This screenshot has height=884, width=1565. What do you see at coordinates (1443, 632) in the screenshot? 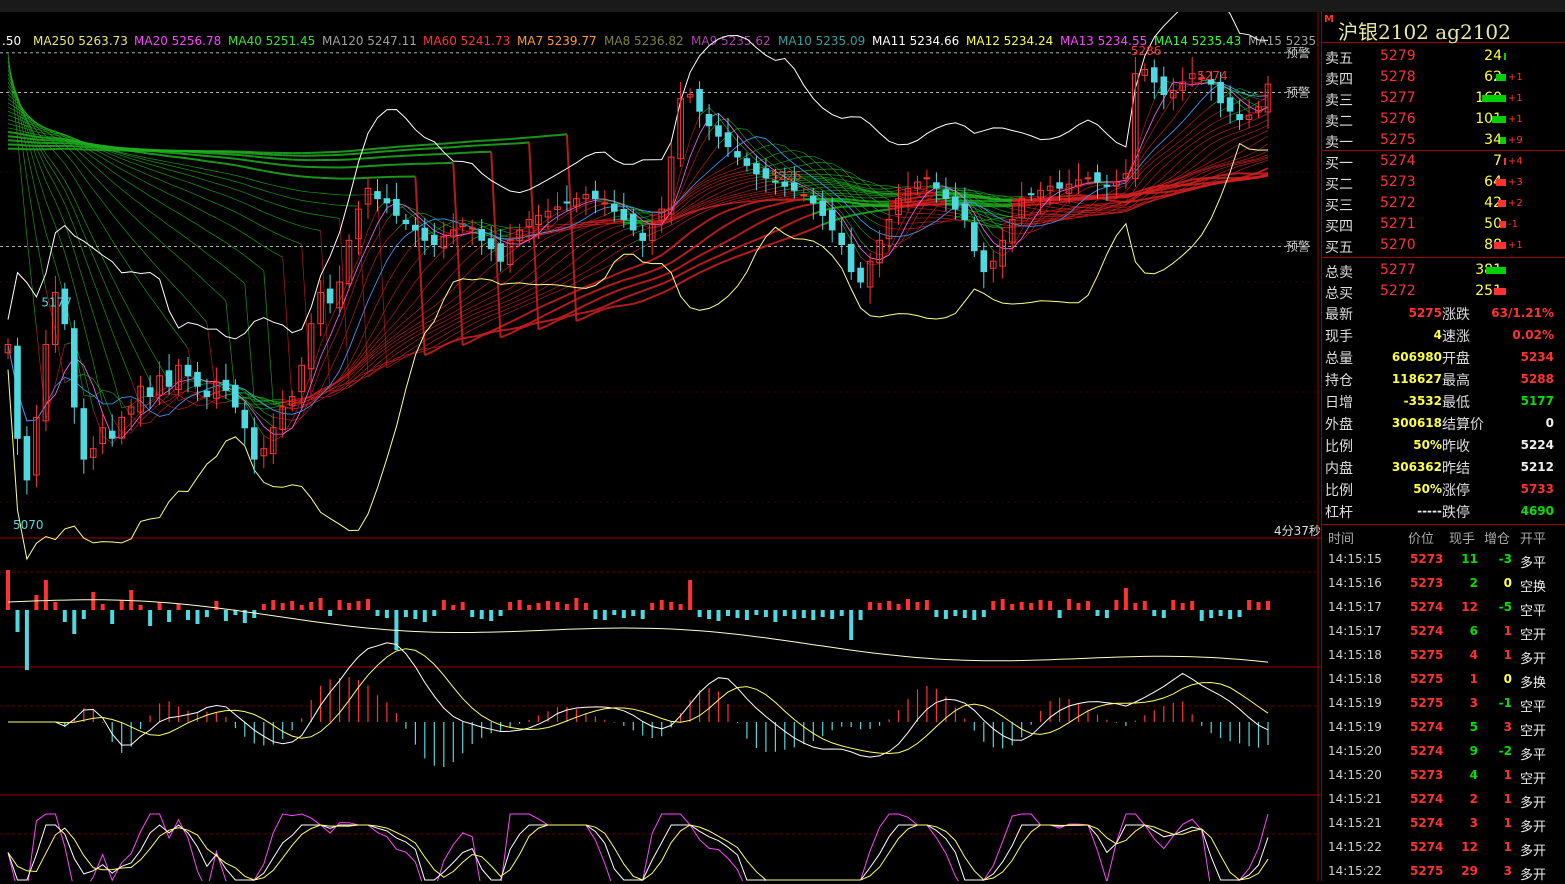
I see `trade-row: 14:15:17527461空开` at bounding box center [1443, 632].